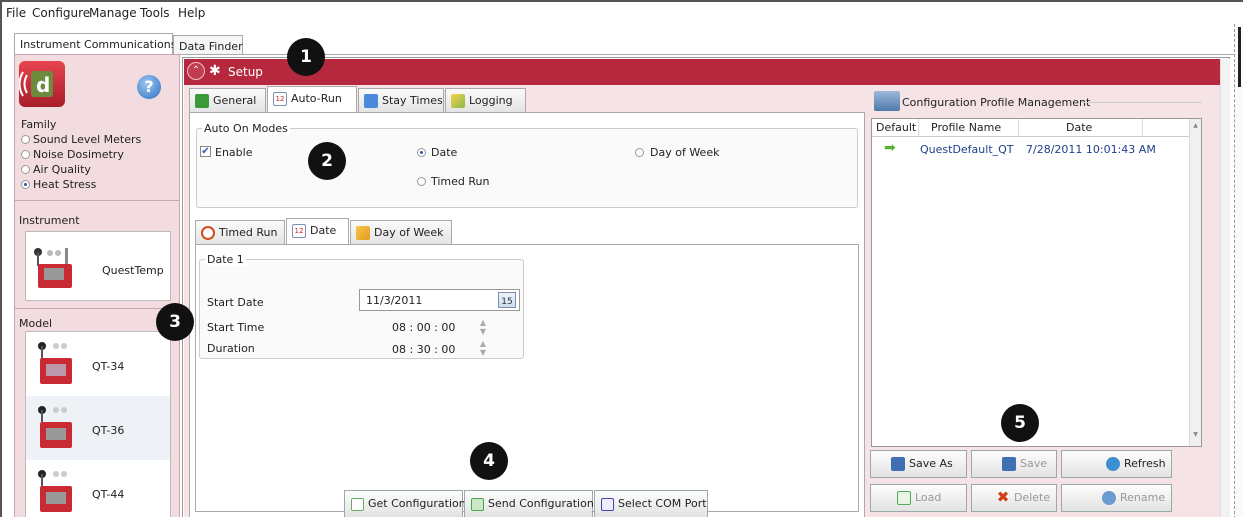 This screenshot has width=1243, height=517. Describe the element at coordinates (113, 13) in the screenshot. I see `menu-manage: Manage` at that location.